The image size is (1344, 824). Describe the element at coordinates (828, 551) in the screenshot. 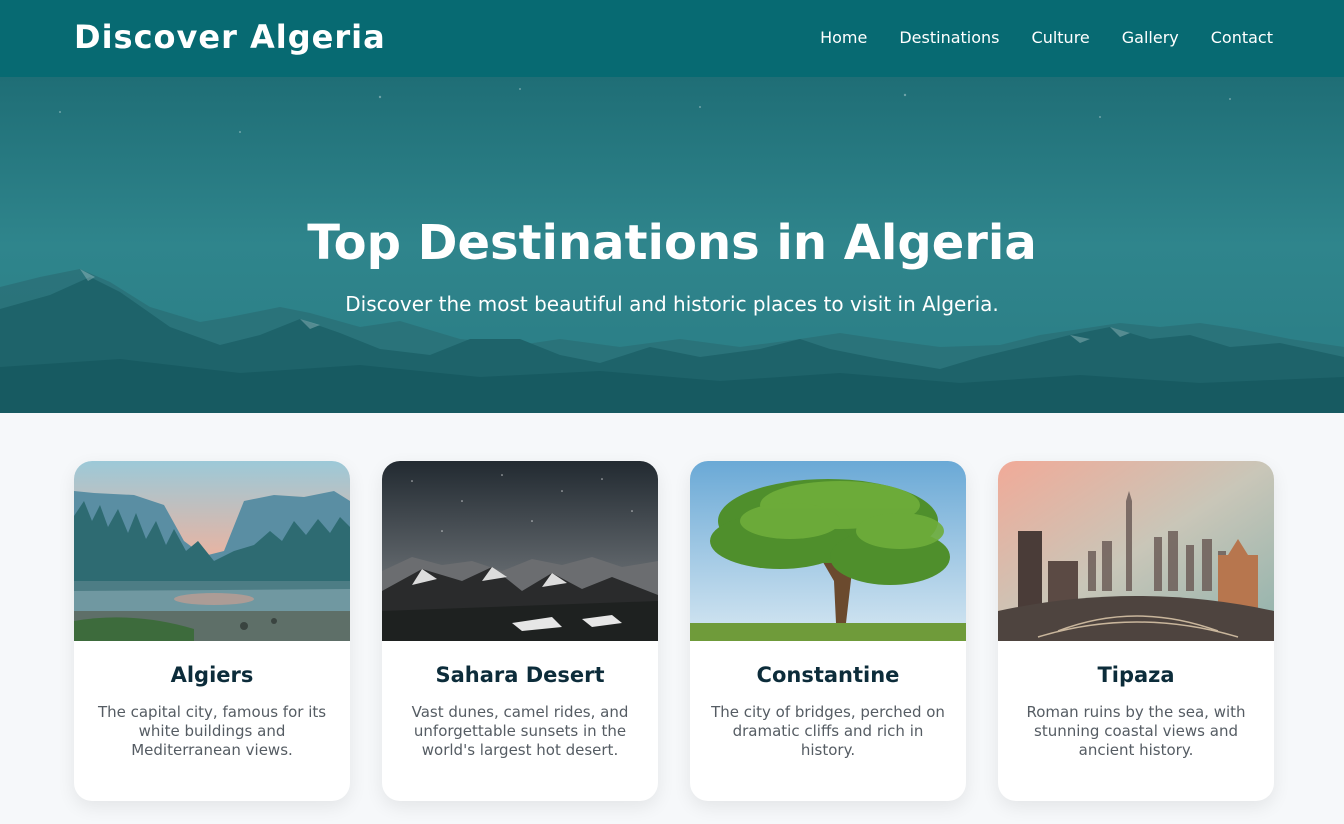

I see `lone-tree-image` at that location.